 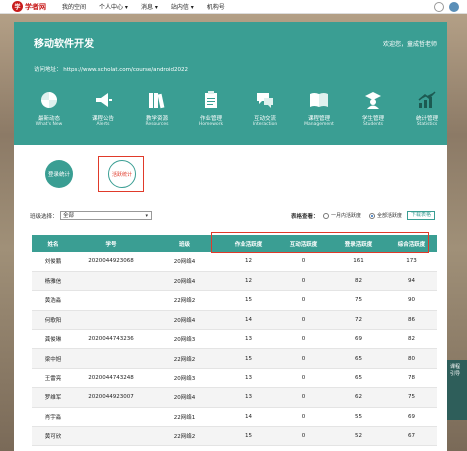 What do you see at coordinates (234, 436) in the screenshot?
I see `table-row: 黄可欣 22网络2 15 0 52 67` at bounding box center [234, 436].